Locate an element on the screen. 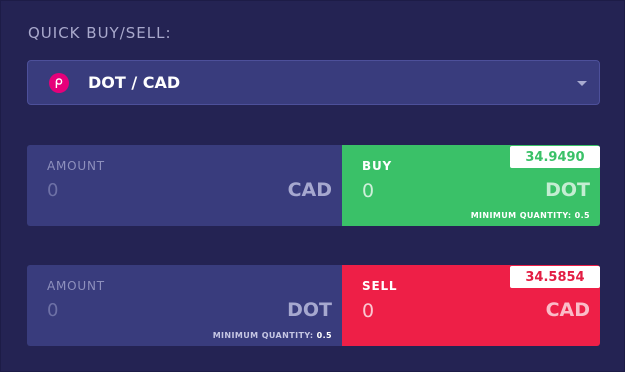 The image size is (625, 372). sell-label: SELL is located at coordinates (380, 286).